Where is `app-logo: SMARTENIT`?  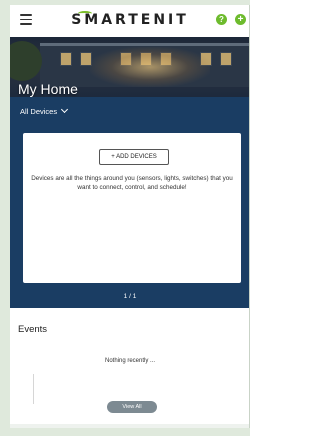 app-logo: SMARTENIT is located at coordinates (130, 20).